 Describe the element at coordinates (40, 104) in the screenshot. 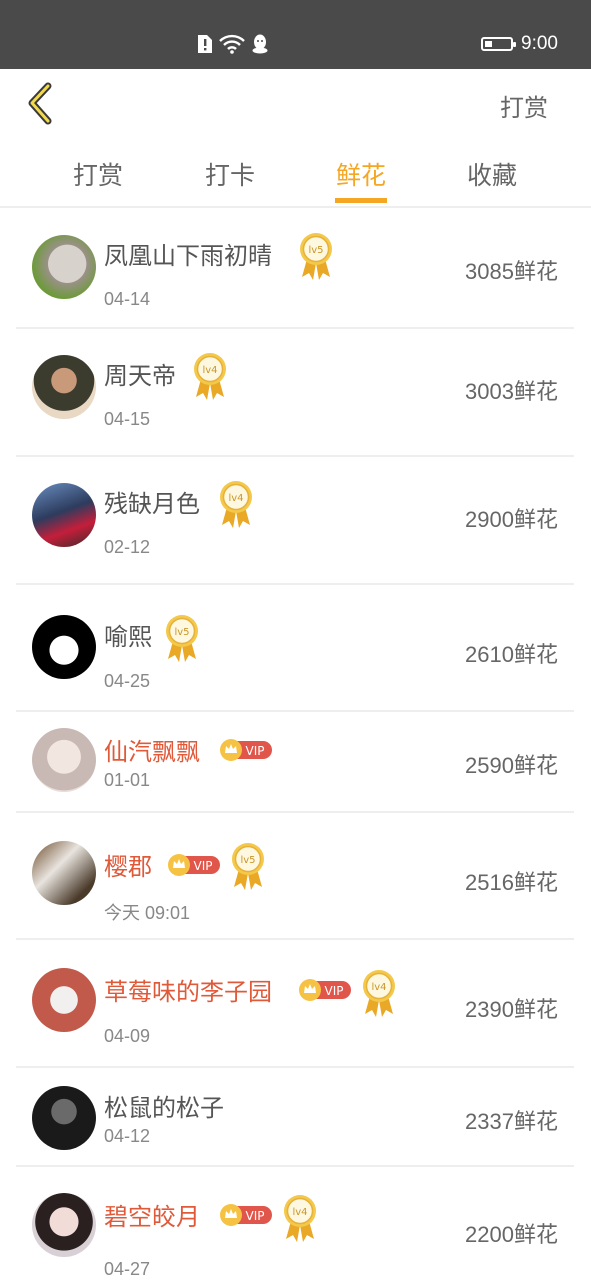

I see `chevron-left-icon` at that location.